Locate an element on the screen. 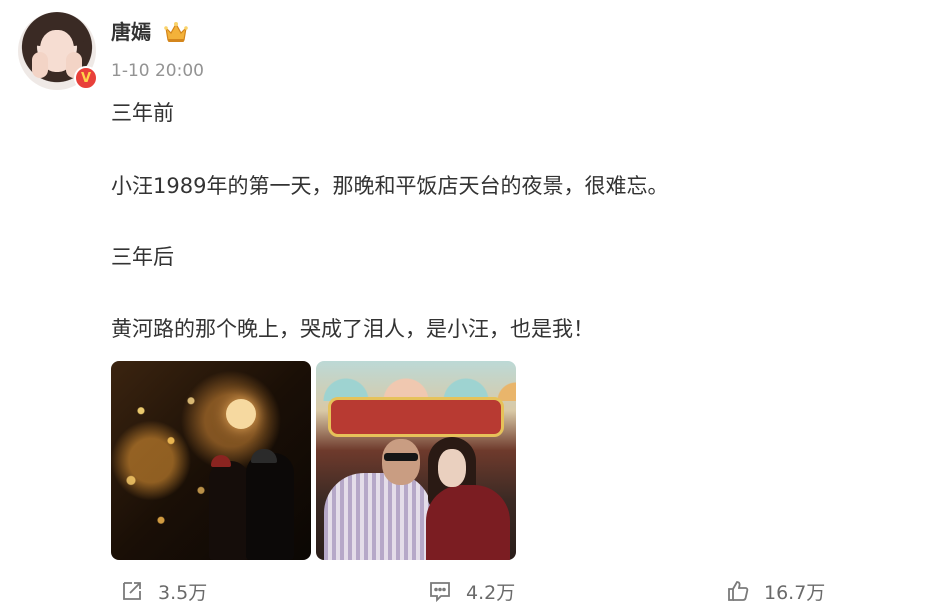 The width and height of the screenshot is (935, 611). crown-icon is located at coordinates (176, 32).